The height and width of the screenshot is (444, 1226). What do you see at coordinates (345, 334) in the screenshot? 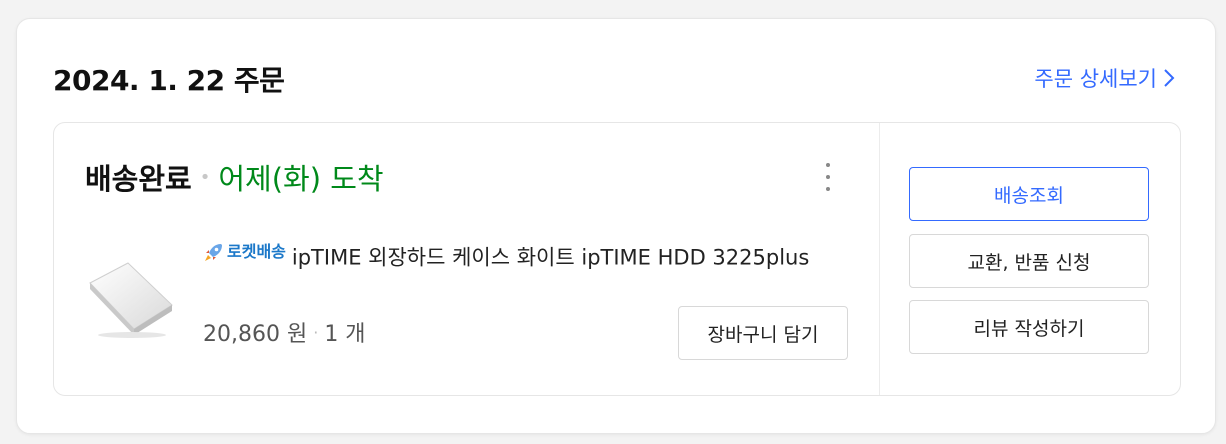
I see `product-quantity: 1 개` at bounding box center [345, 334].